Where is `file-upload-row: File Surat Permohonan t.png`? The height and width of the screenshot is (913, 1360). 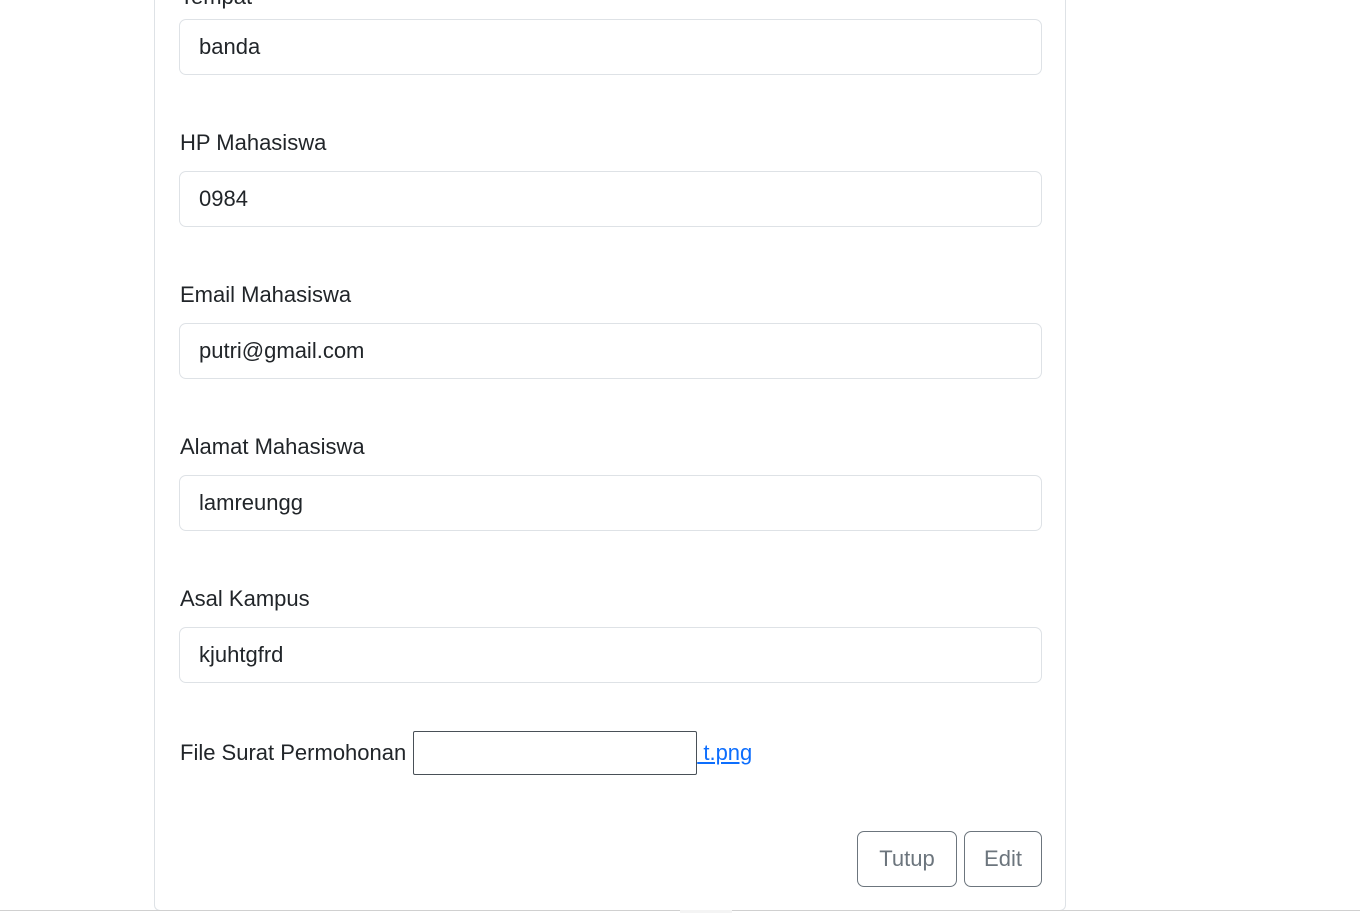 file-upload-row: File Surat Permohonan t.png is located at coordinates (466, 753).